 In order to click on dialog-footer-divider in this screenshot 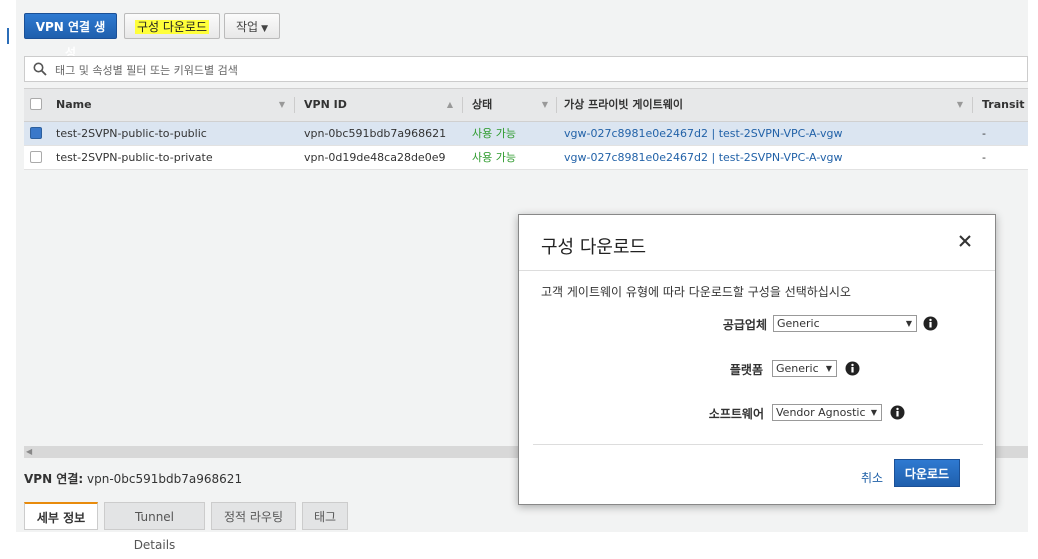, I will do `click(758, 444)`.